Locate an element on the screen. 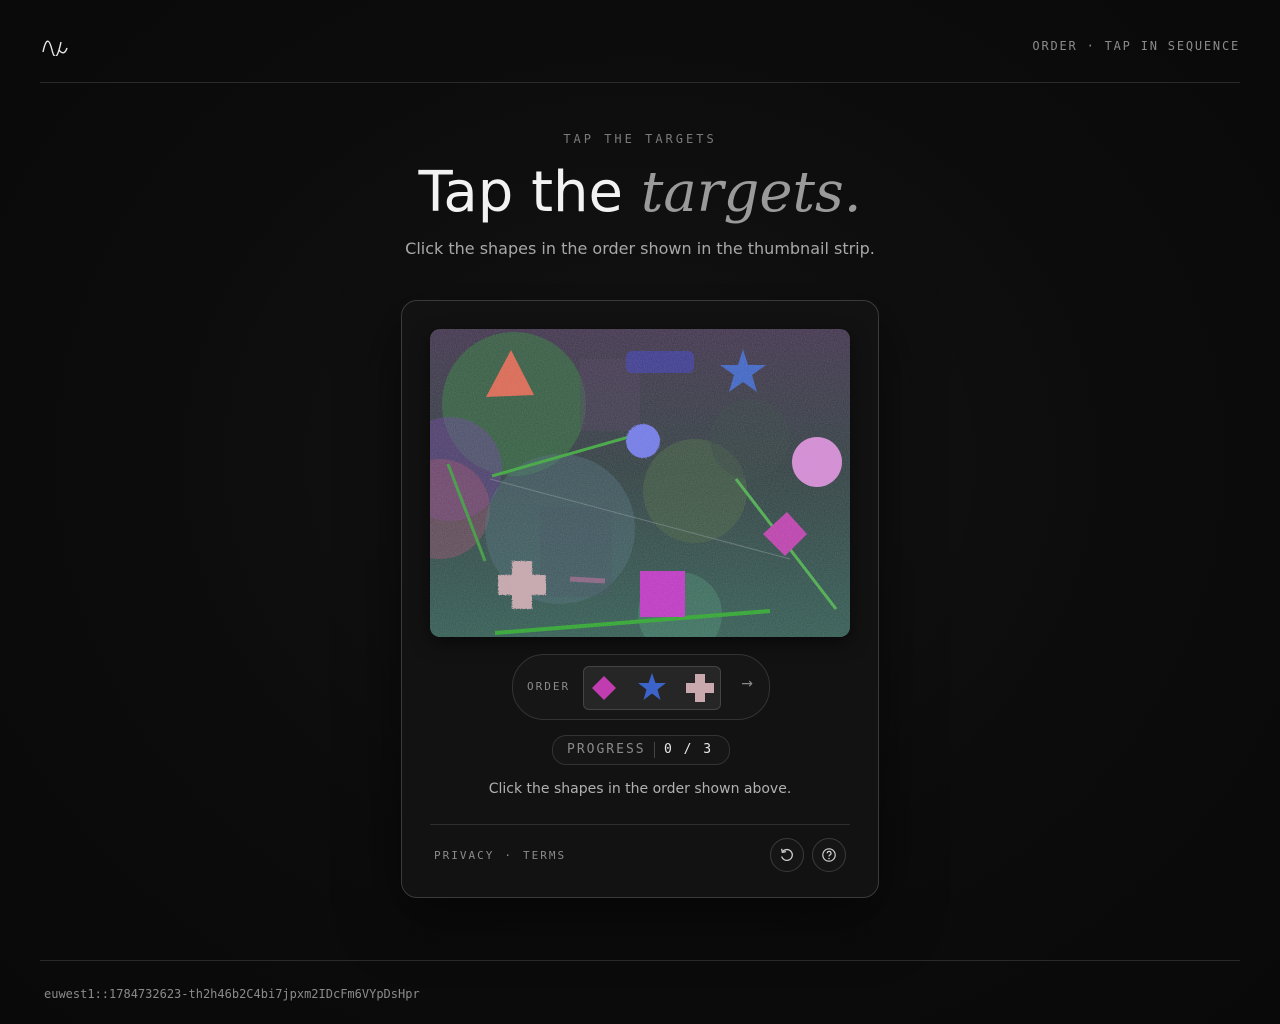 Image resolution: width=1280 pixels, height=1024 pixels. help-icon is located at coordinates (829, 855).